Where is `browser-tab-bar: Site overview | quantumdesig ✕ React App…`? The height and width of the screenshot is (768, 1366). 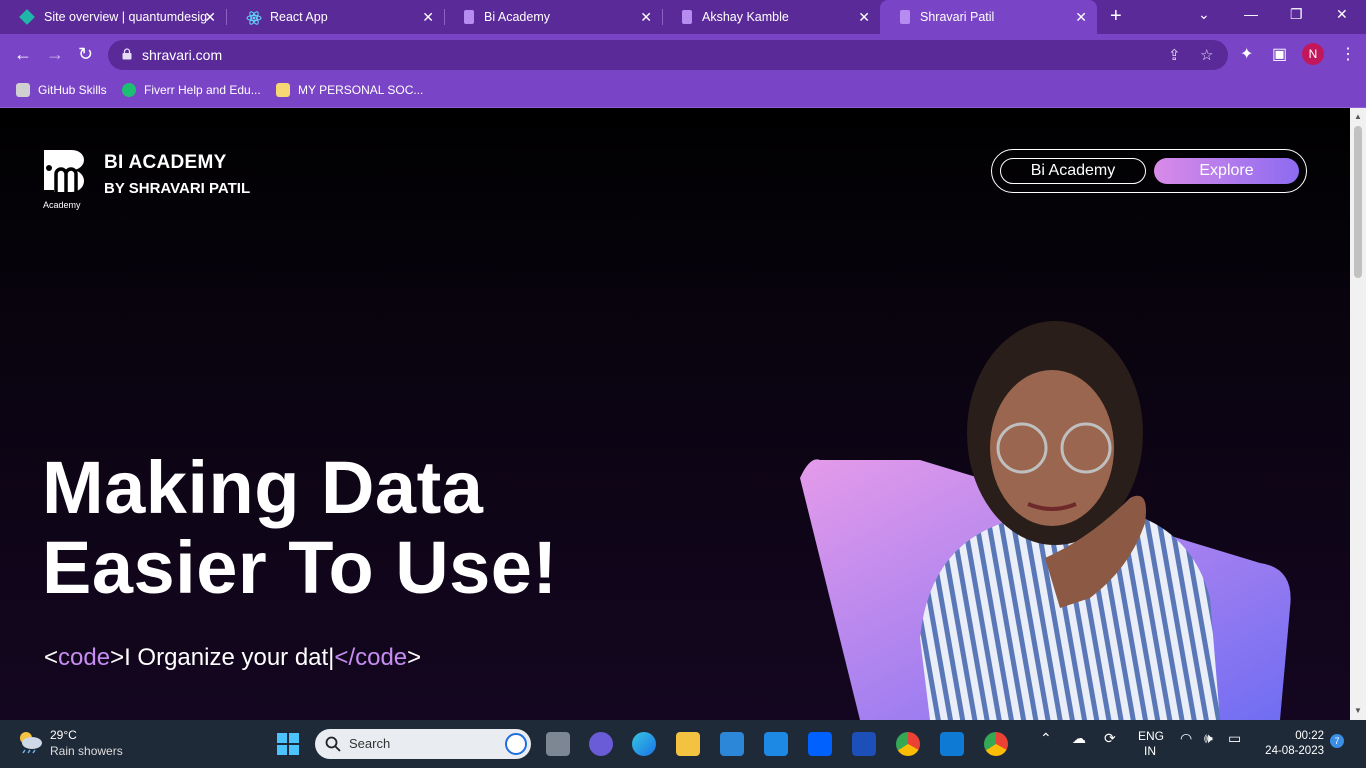 browser-tab-bar: Site overview | quantumdesig ✕ React App… is located at coordinates (683, 17).